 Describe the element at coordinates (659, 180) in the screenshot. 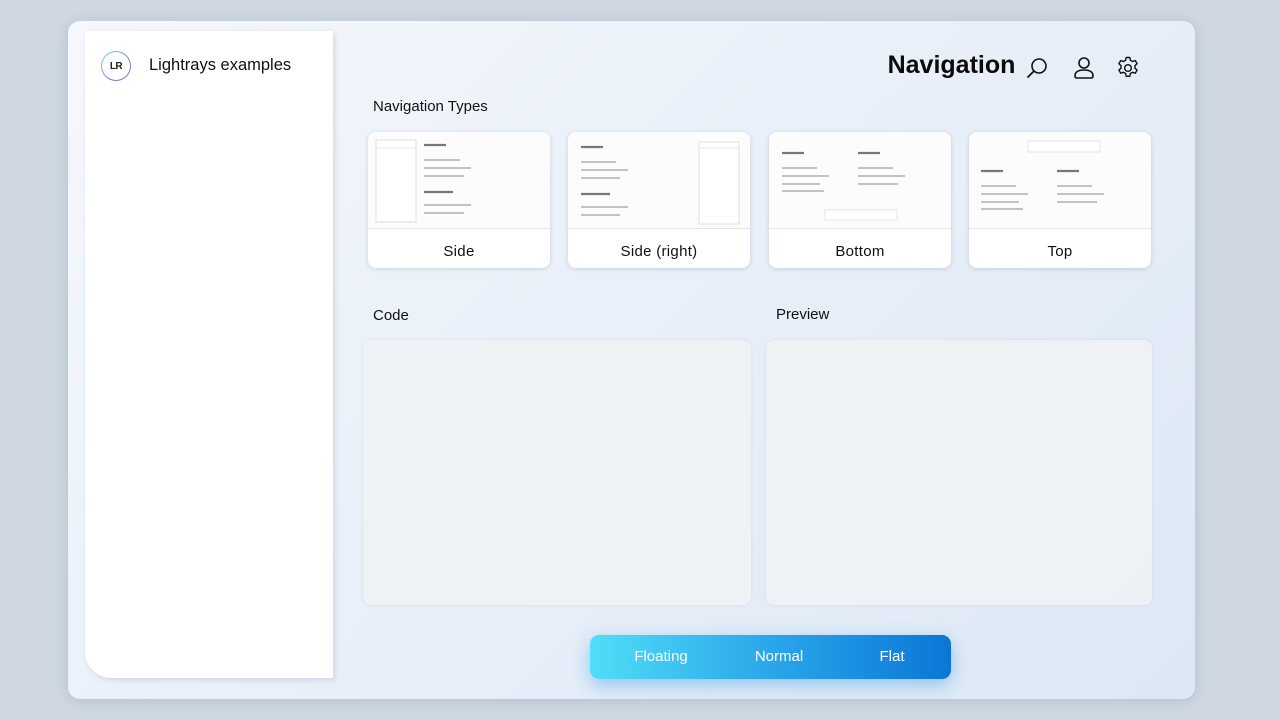

I see `side-right-nav-thumbnail` at that location.